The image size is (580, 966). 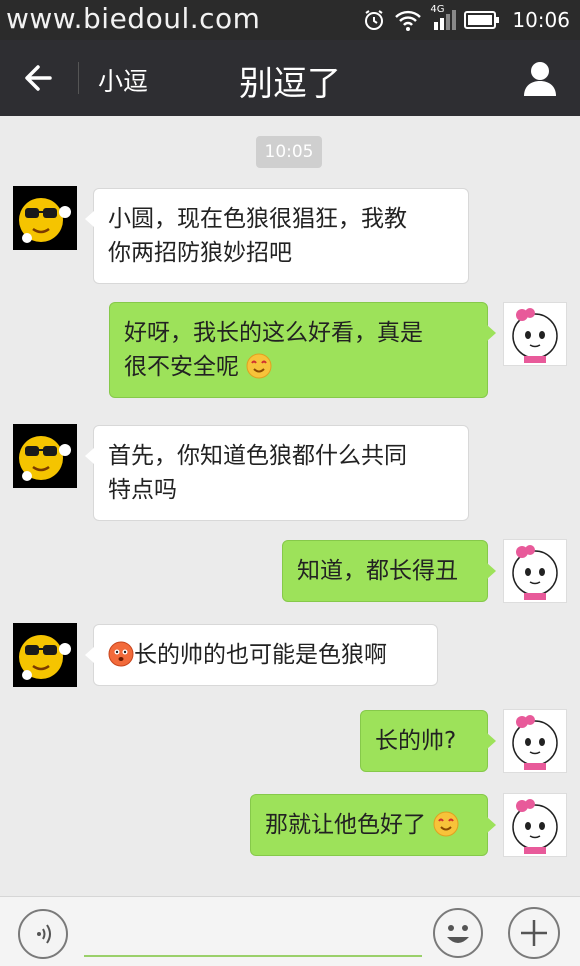 What do you see at coordinates (133, 18) in the screenshot?
I see `watermark-site: www.biedoul.com` at bounding box center [133, 18].